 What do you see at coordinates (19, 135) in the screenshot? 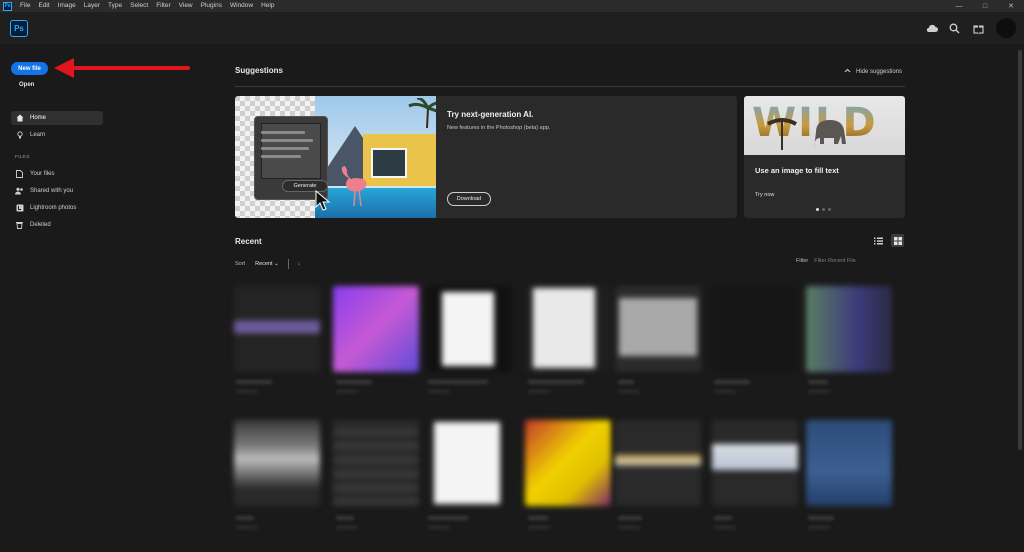
I see `lightbulb-icon` at bounding box center [19, 135].